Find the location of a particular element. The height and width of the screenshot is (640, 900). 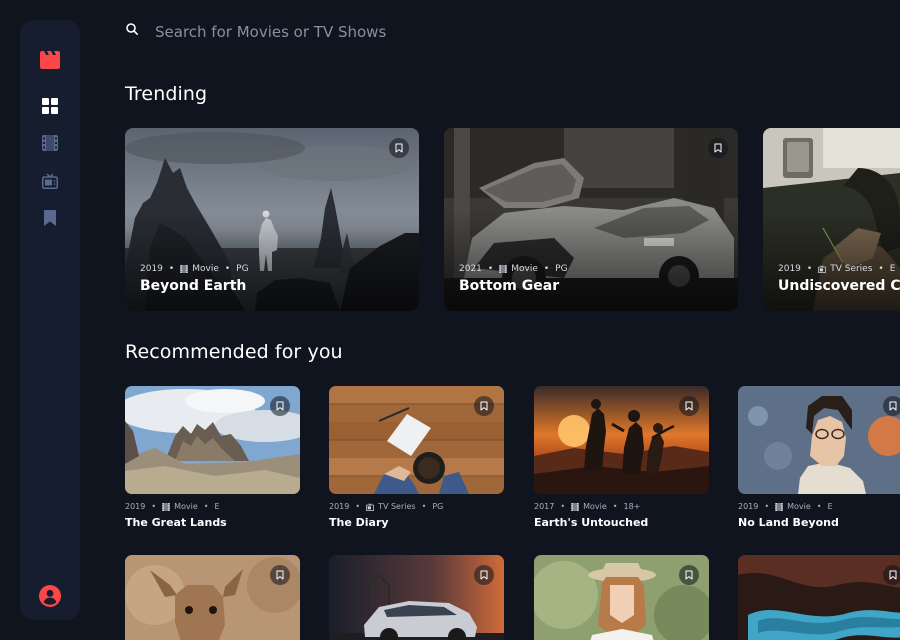

search-icon is located at coordinates (132, 28).